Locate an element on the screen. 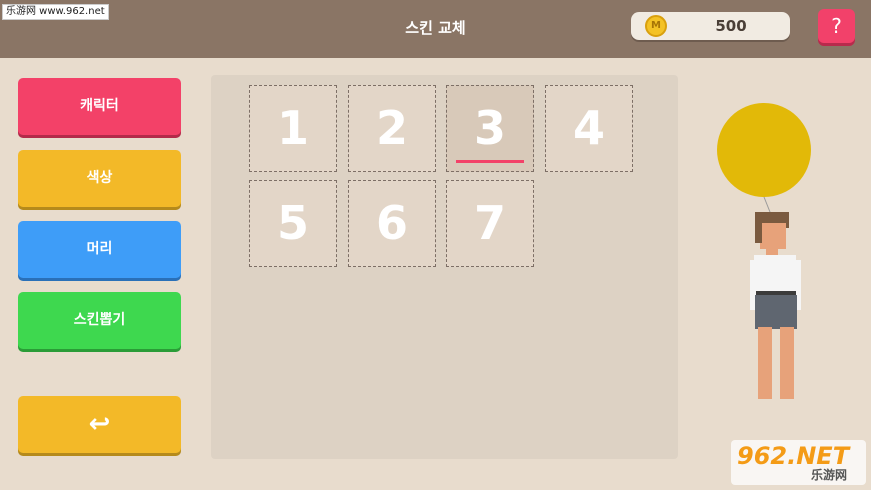 This screenshot has width=871, height=490. watermark-bottom-right: 962.NET 乐游网 is located at coordinates (798, 462).